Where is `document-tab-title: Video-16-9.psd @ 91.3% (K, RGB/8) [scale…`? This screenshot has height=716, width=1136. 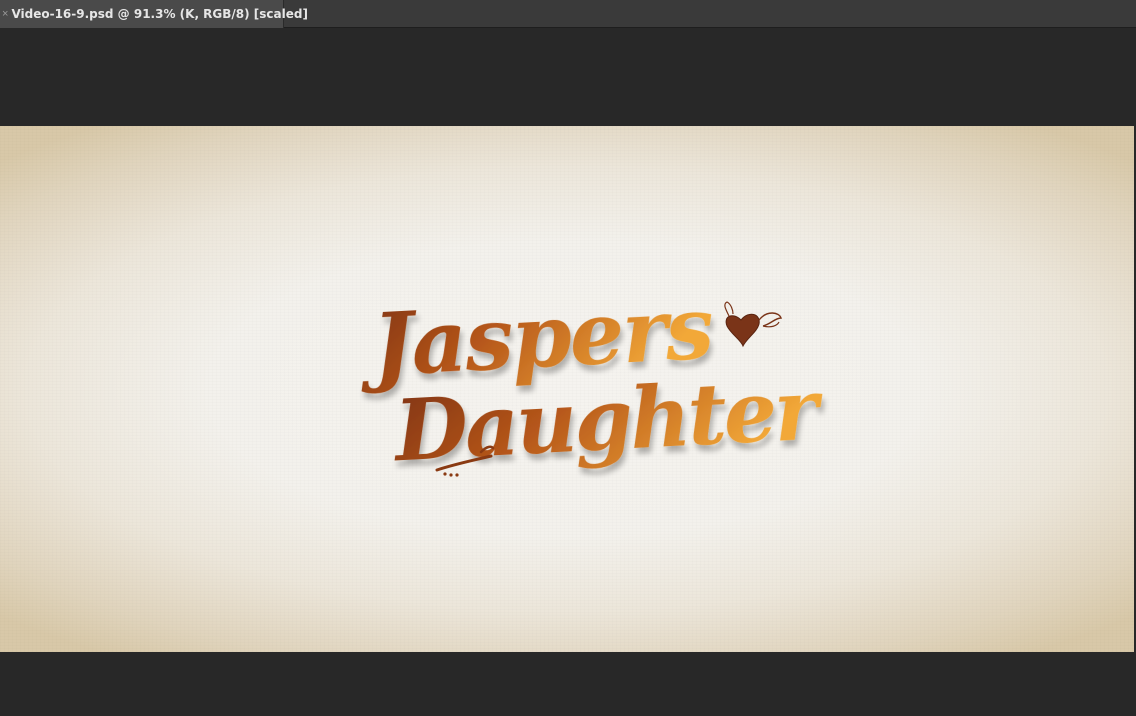
document-tab-title: Video-16-9.psd @ 91.3% (K, RGB/8) [scale… is located at coordinates (159, 14).